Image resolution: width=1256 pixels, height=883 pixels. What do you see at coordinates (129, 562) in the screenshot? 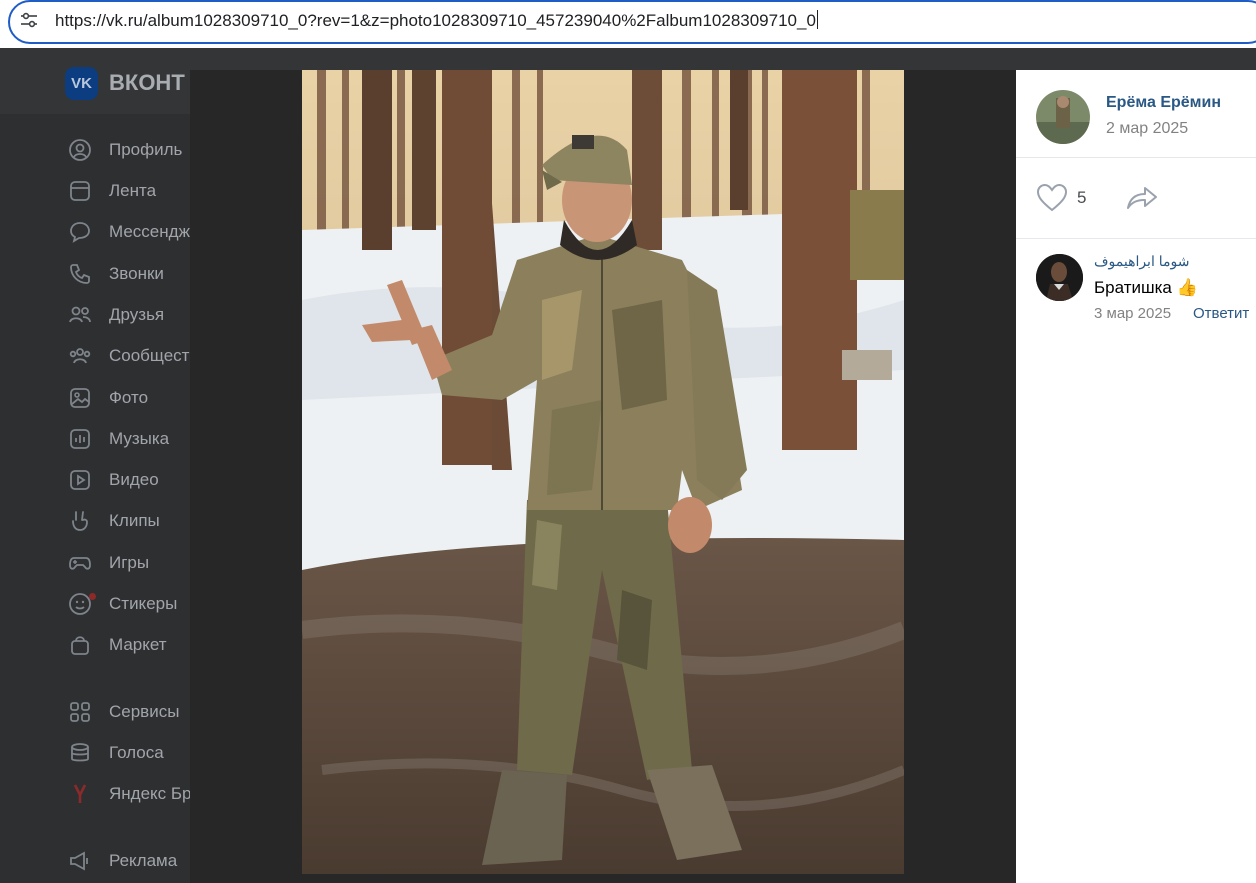
I see `sidebar-item-label: Игры` at bounding box center [129, 562].